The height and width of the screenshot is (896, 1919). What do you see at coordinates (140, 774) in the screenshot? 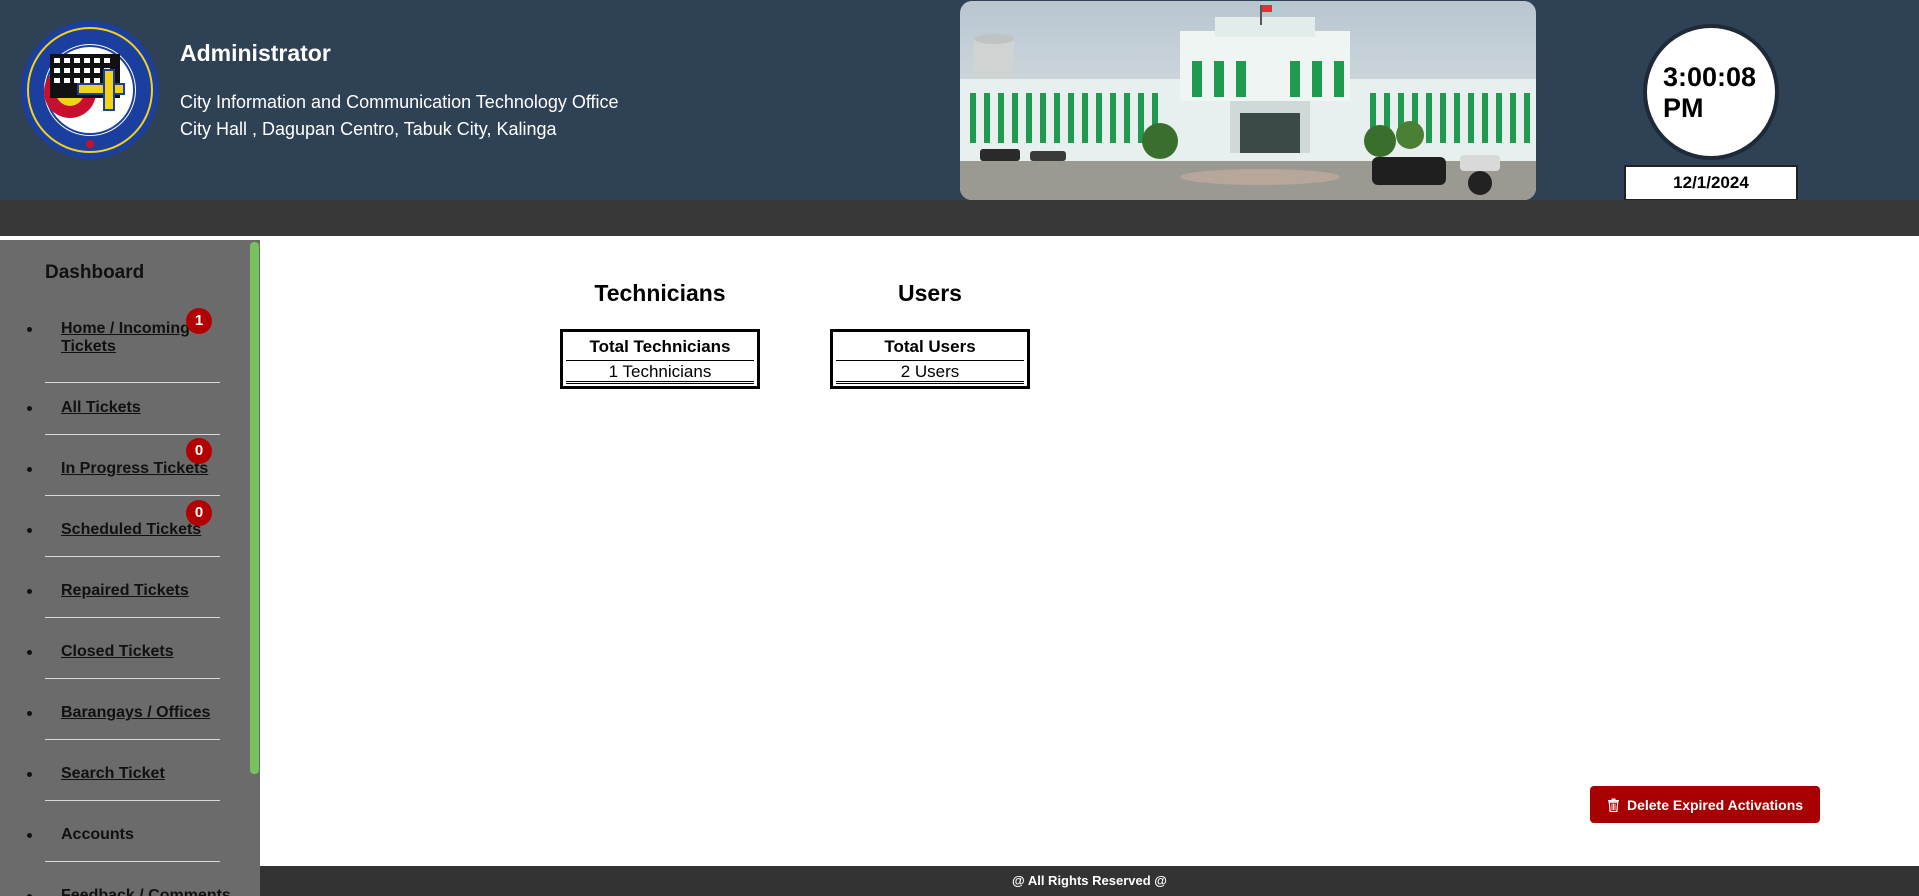
I see `sidebar-link-search: Search Ticket` at bounding box center [140, 774].